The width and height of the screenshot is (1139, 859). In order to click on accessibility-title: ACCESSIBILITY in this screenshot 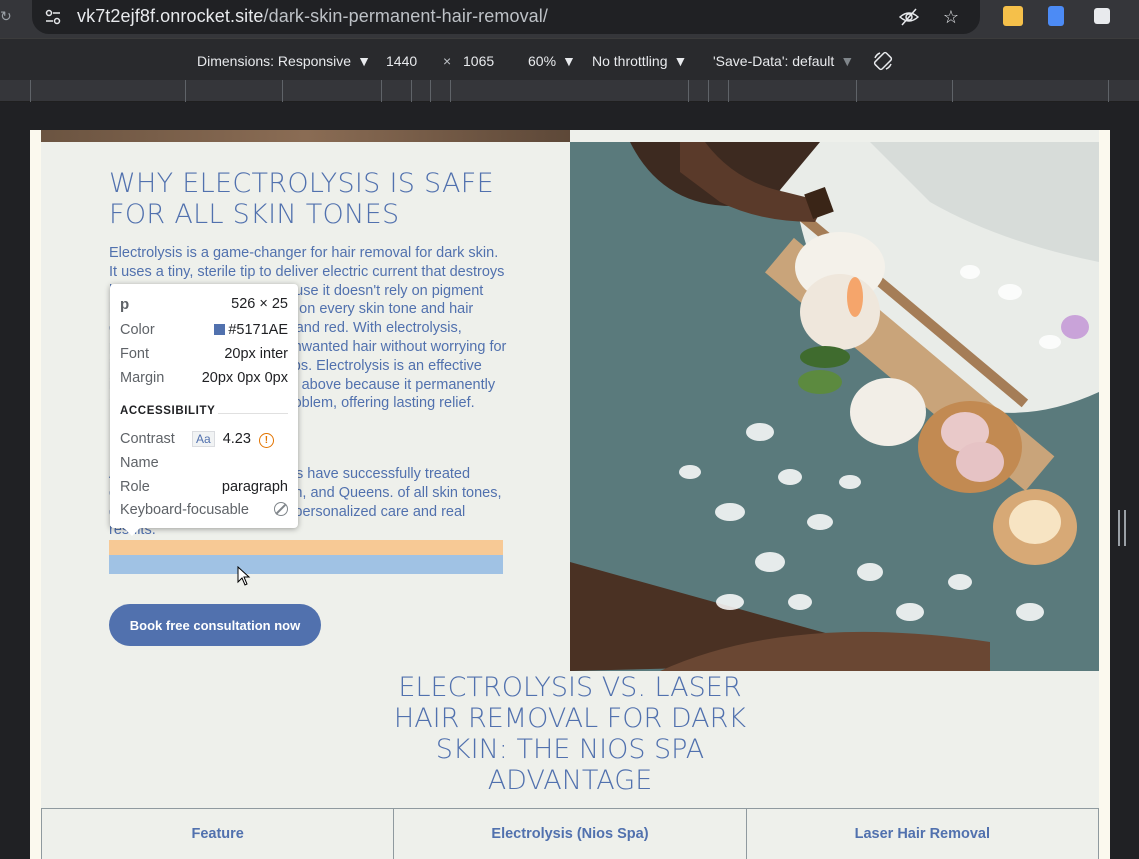, I will do `click(168, 411)`.